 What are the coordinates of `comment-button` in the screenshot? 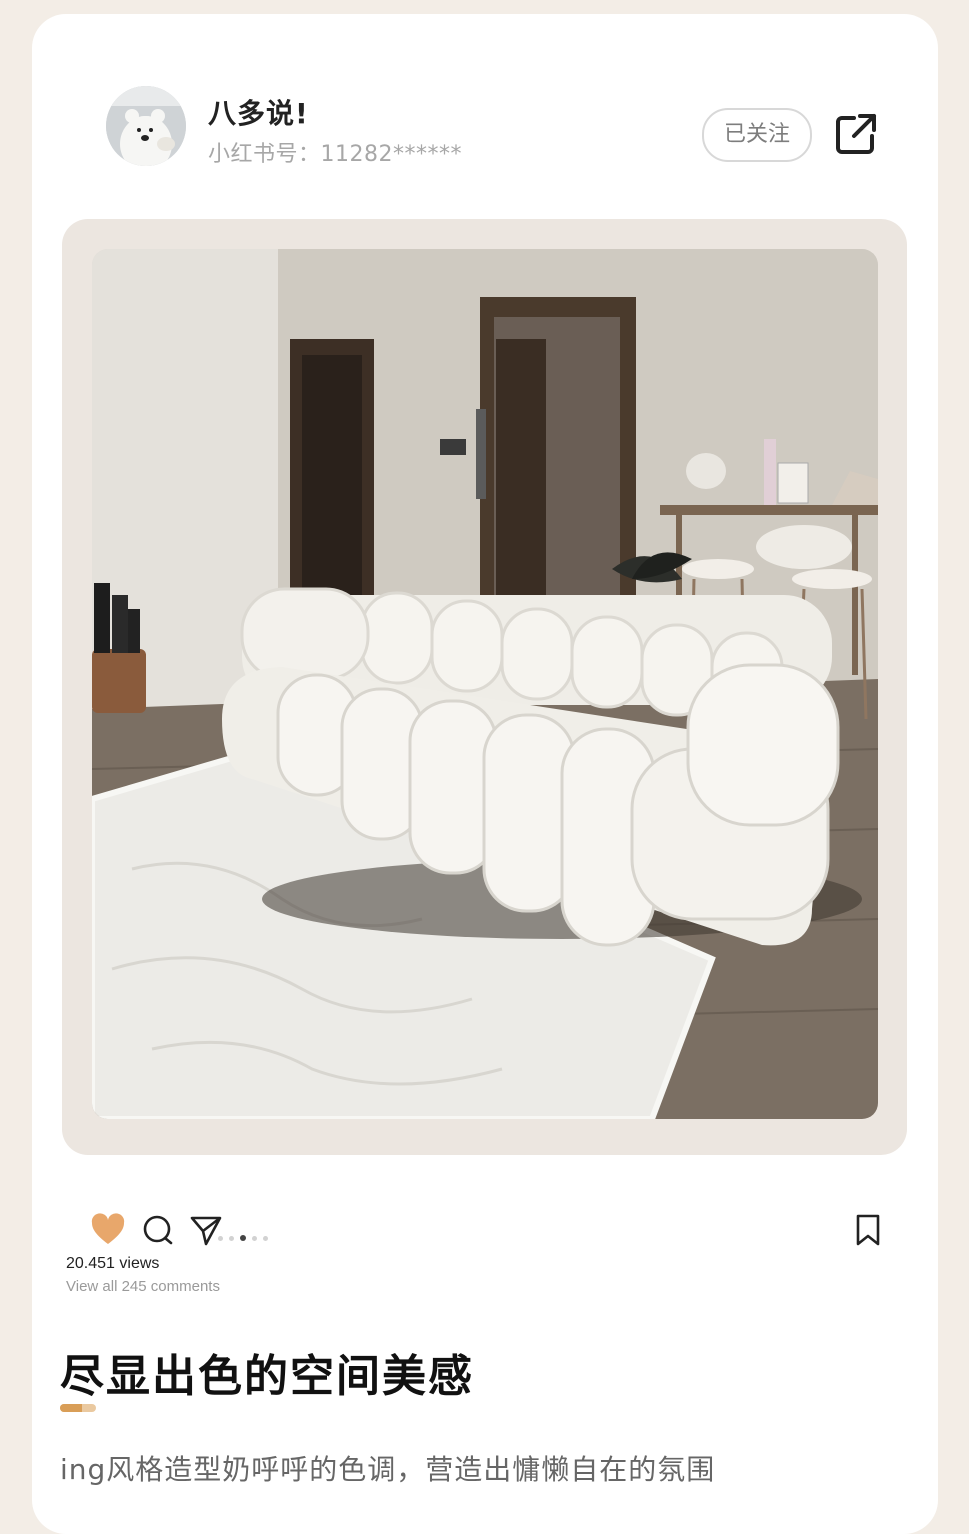 It's located at (158, 1230).